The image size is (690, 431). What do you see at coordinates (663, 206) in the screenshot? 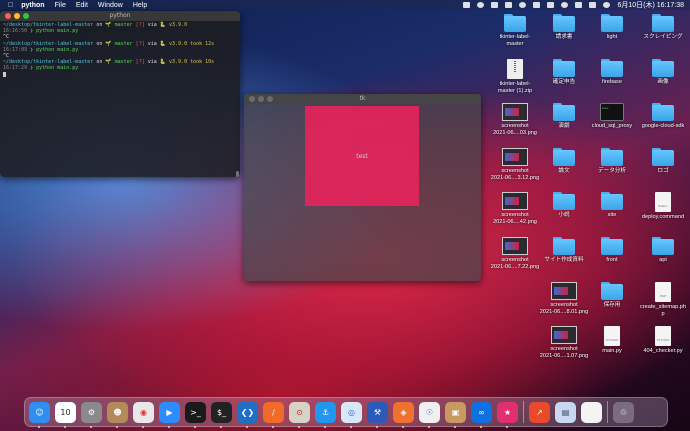
I see `desktop-item: SHELL deploy.command` at bounding box center [663, 206].